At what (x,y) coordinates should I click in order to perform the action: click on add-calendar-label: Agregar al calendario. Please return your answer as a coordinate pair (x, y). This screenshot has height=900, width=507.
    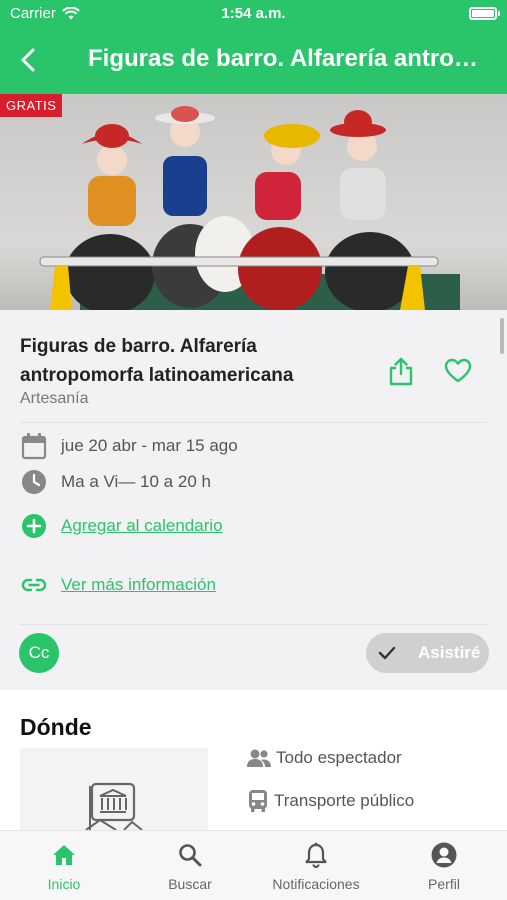
    Looking at the image, I should click on (142, 526).